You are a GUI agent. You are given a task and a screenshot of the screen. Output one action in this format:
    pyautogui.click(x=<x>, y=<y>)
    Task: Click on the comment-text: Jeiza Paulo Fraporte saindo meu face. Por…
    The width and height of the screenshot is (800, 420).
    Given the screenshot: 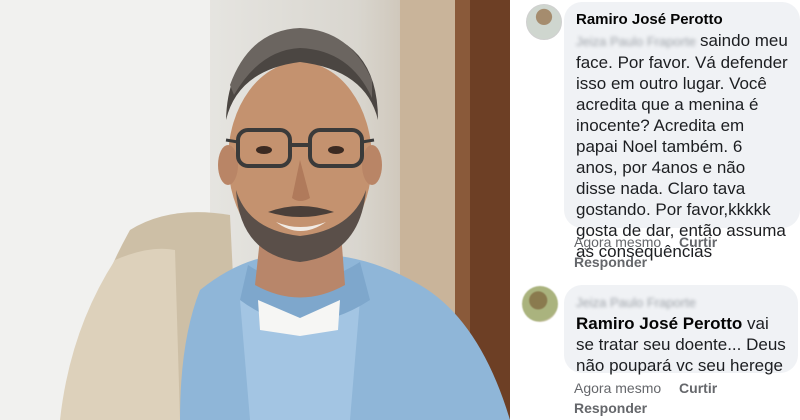 What is the action you would take?
    pyautogui.click(x=682, y=146)
    